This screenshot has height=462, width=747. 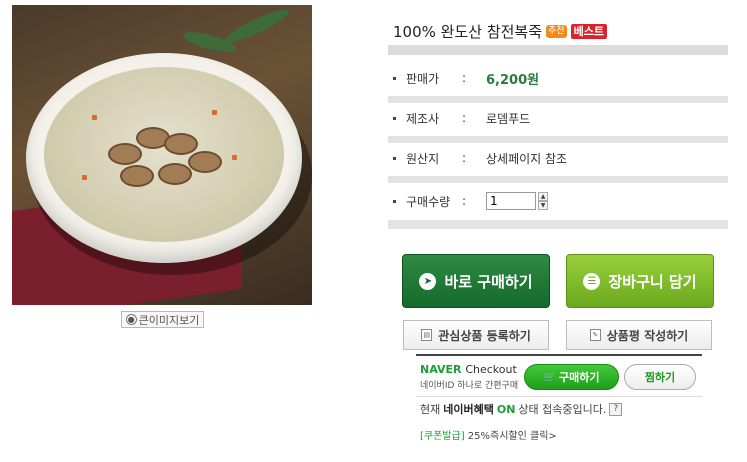 I want to click on product-title: 100% 완도산 참전복죽, so click(x=468, y=31).